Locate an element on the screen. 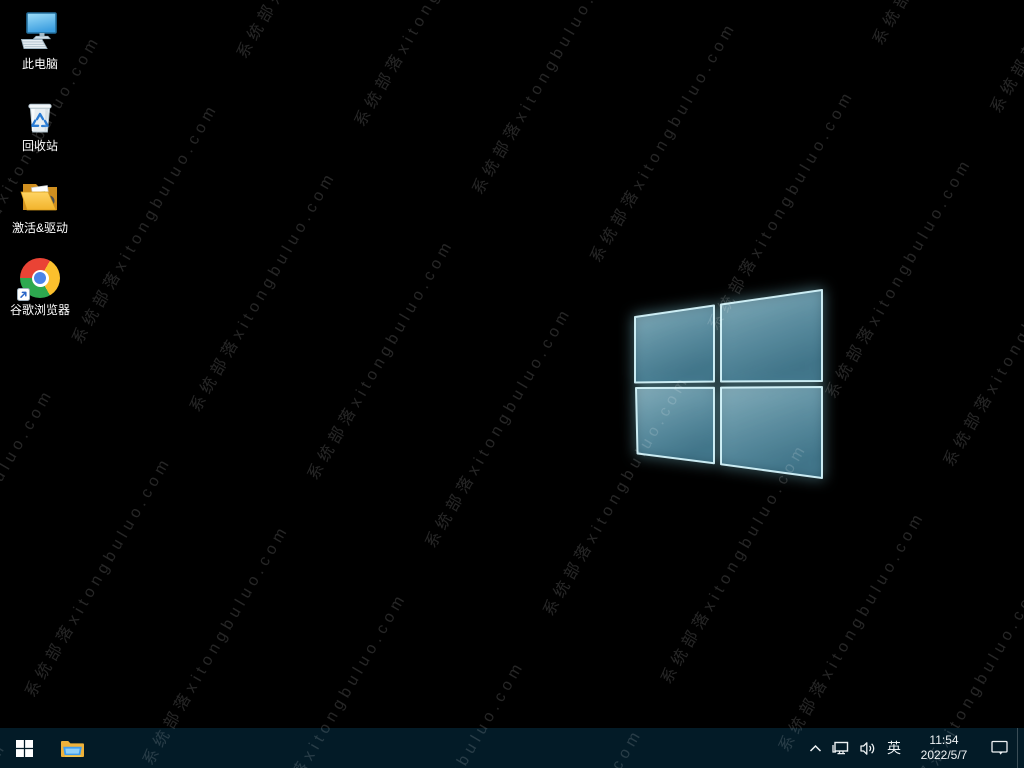 This screenshot has width=1024, height=768. start-button is located at coordinates (24, 748).